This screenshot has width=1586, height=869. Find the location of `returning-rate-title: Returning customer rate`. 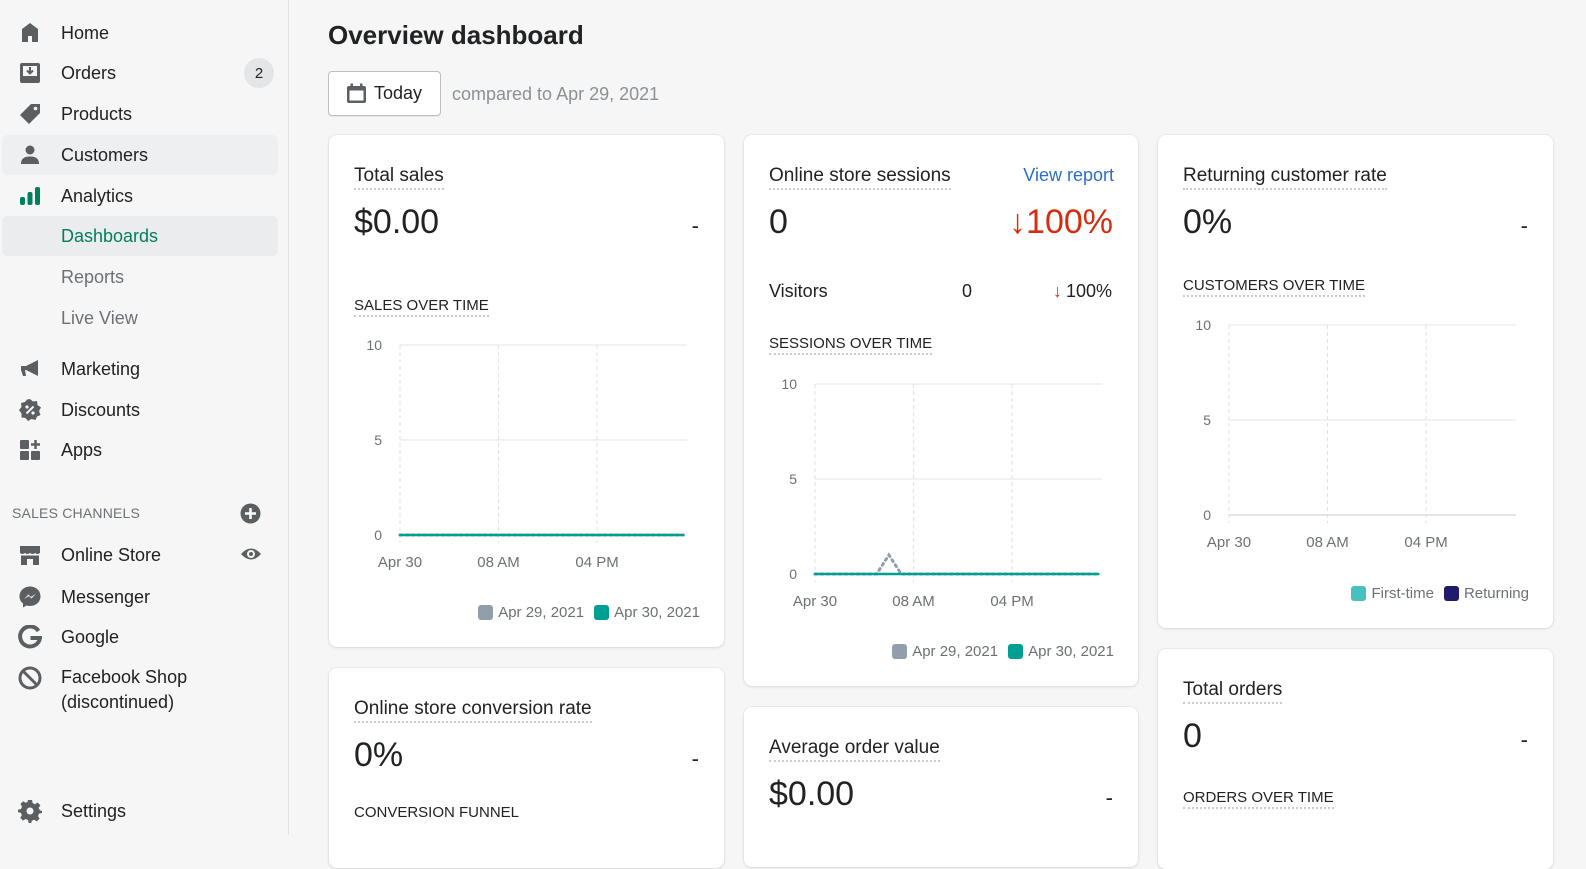

returning-rate-title: Returning customer rate is located at coordinates (1285, 177).